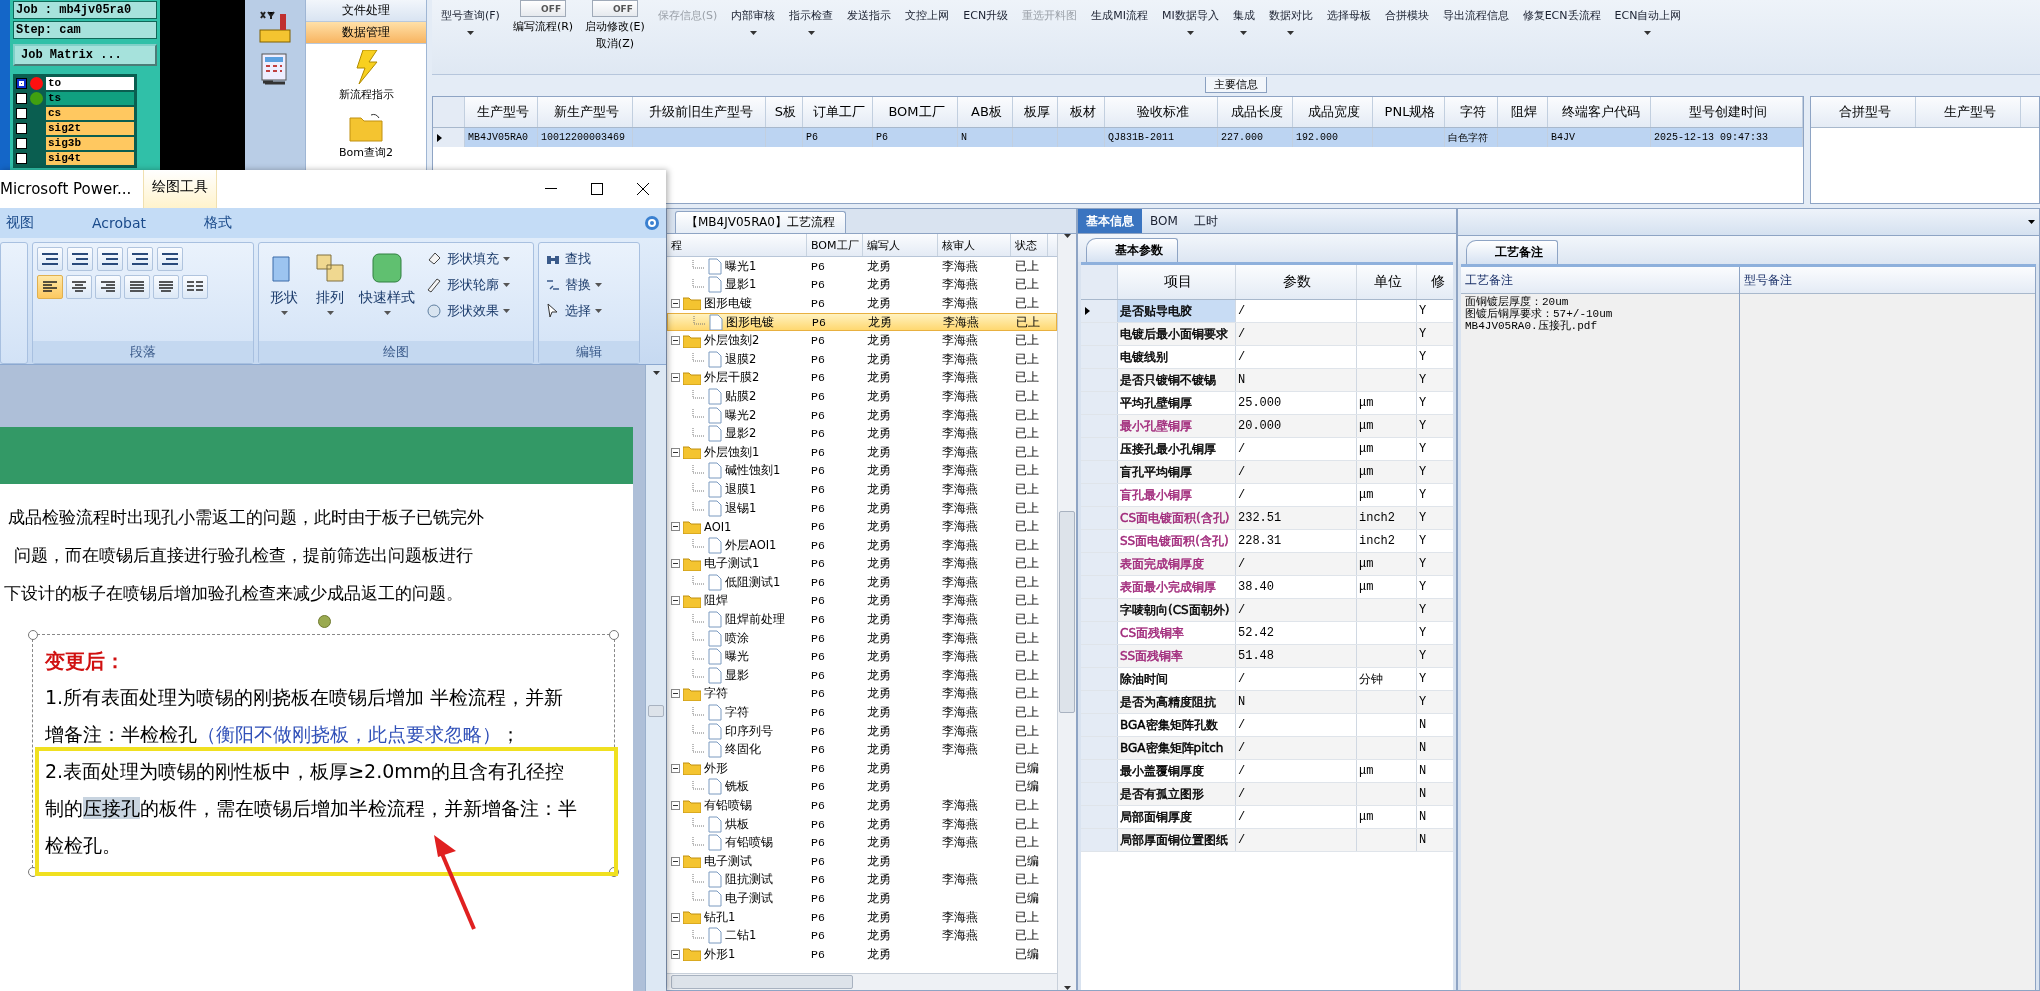 The height and width of the screenshot is (991, 2040). Describe the element at coordinates (1523, 112) in the screenshot. I see `column-header: 阻焊` at that location.